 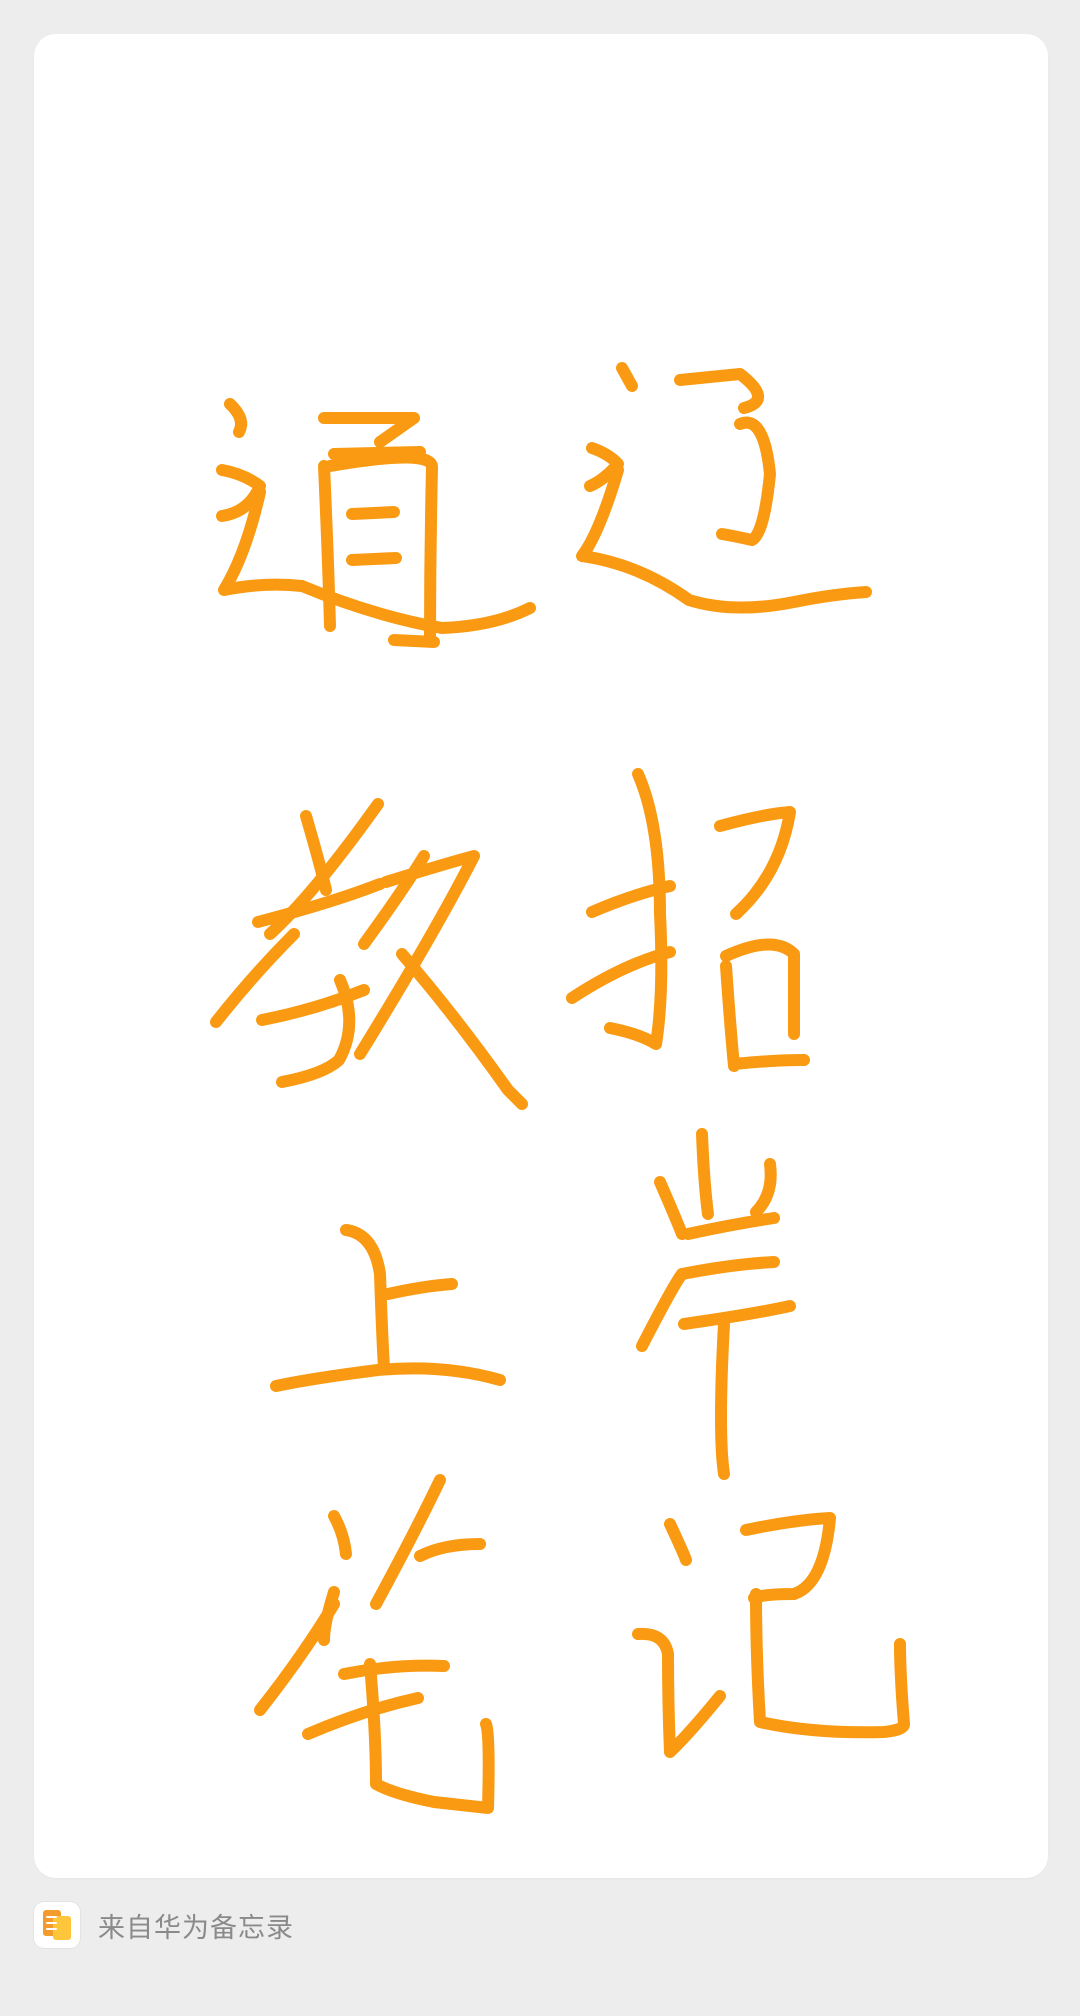 What do you see at coordinates (369, 954) in the screenshot?
I see `char-jiao` at bounding box center [369, 954].